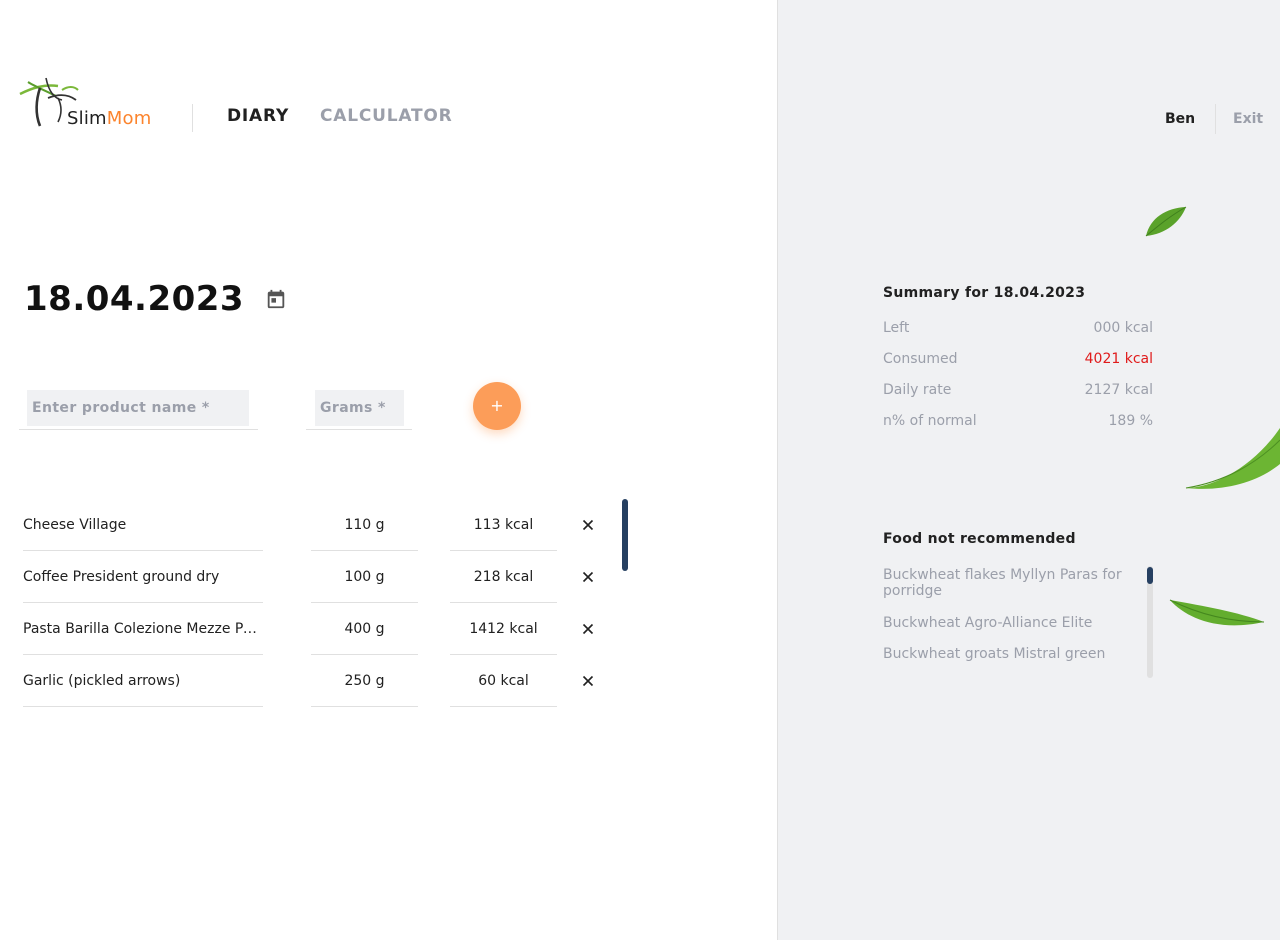 This screenshot has height=940, width=1280. What do you see at coordinates (258, 116) in the screenshot?
I see `nav-diary: DIARY` at bounding box center [258, 116].